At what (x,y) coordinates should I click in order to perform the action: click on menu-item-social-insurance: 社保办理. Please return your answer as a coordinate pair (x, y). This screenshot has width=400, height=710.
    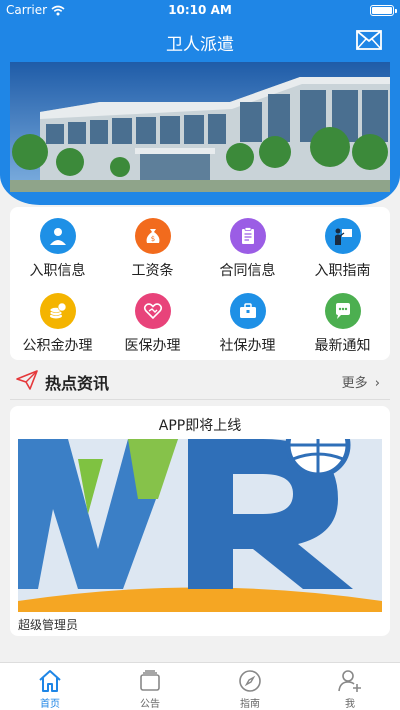
    Looking at the image, I should click on (247, 320).